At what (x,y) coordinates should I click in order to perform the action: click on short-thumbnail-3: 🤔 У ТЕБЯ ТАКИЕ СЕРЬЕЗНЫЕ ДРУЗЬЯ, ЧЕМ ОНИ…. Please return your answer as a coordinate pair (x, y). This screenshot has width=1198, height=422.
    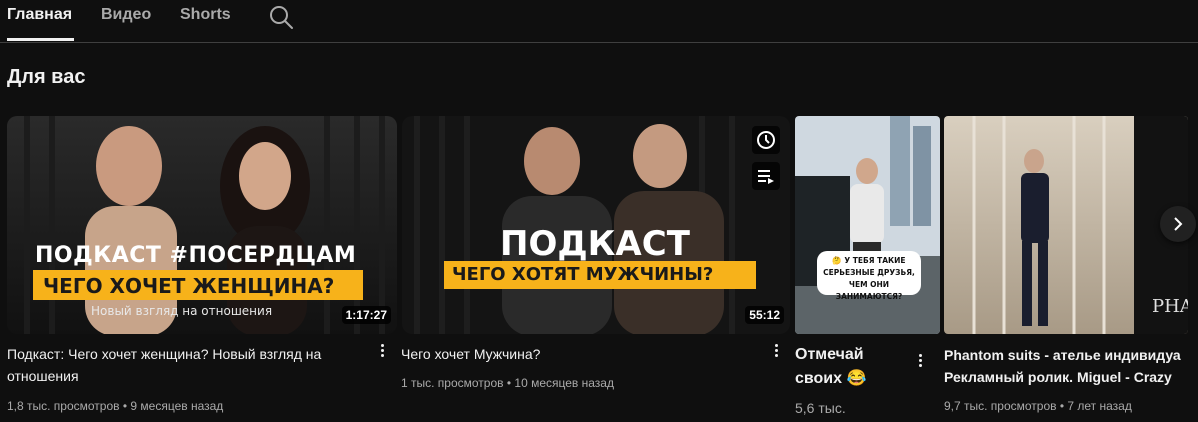
    Looking at the image, I should click on (867, 225).